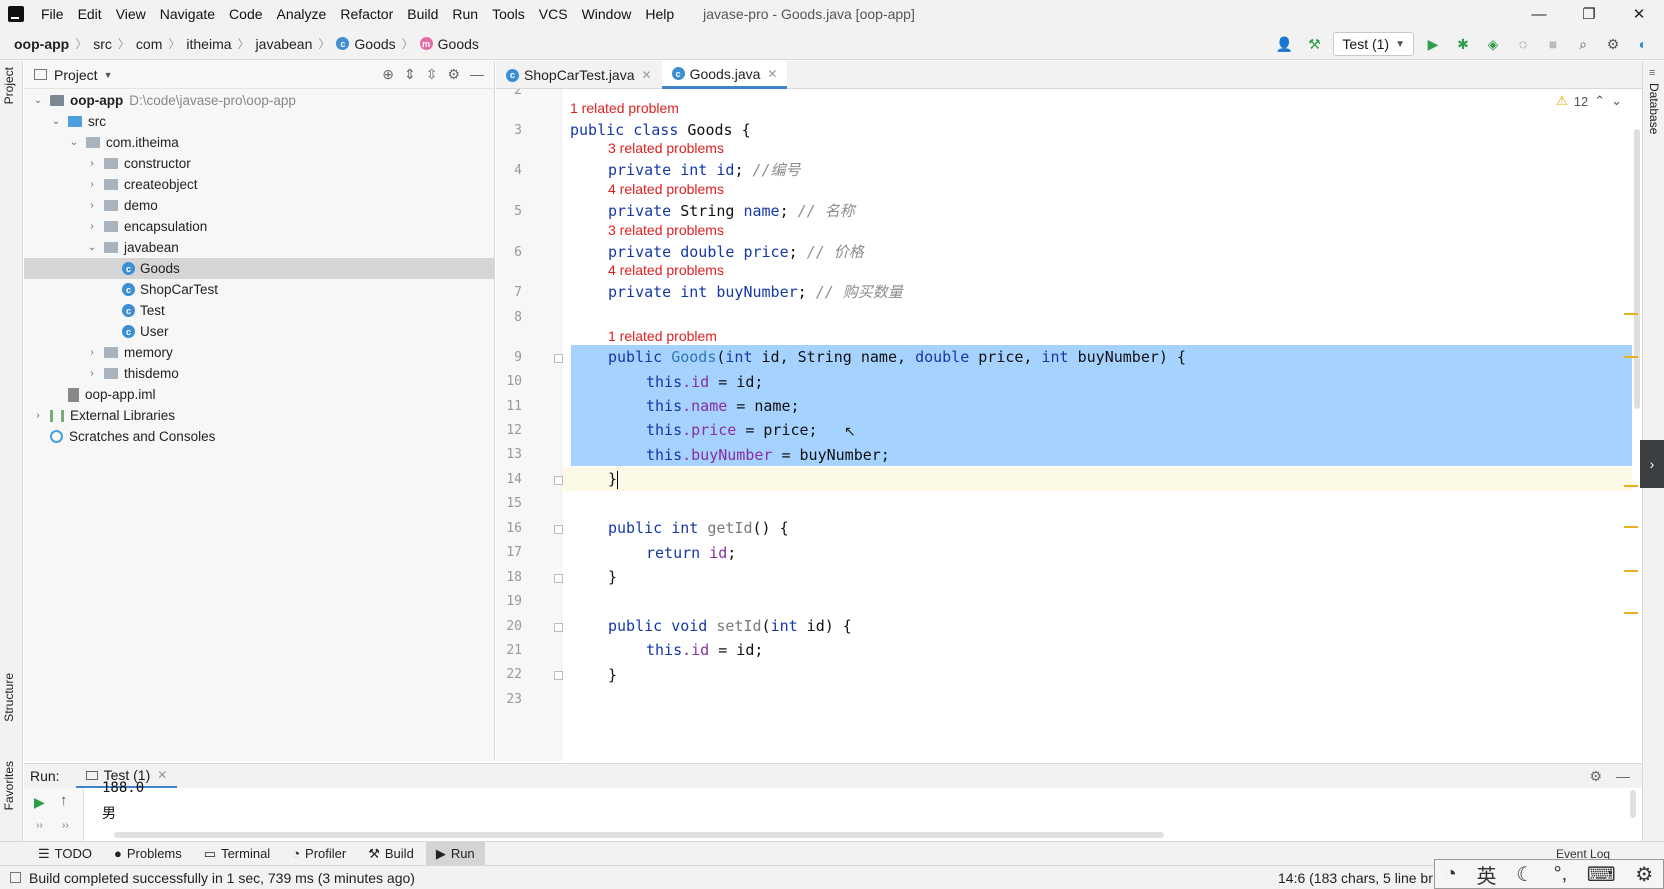 The image size is (1664, 889). I want to click on restore-button: ❐, so click(1589, 14).